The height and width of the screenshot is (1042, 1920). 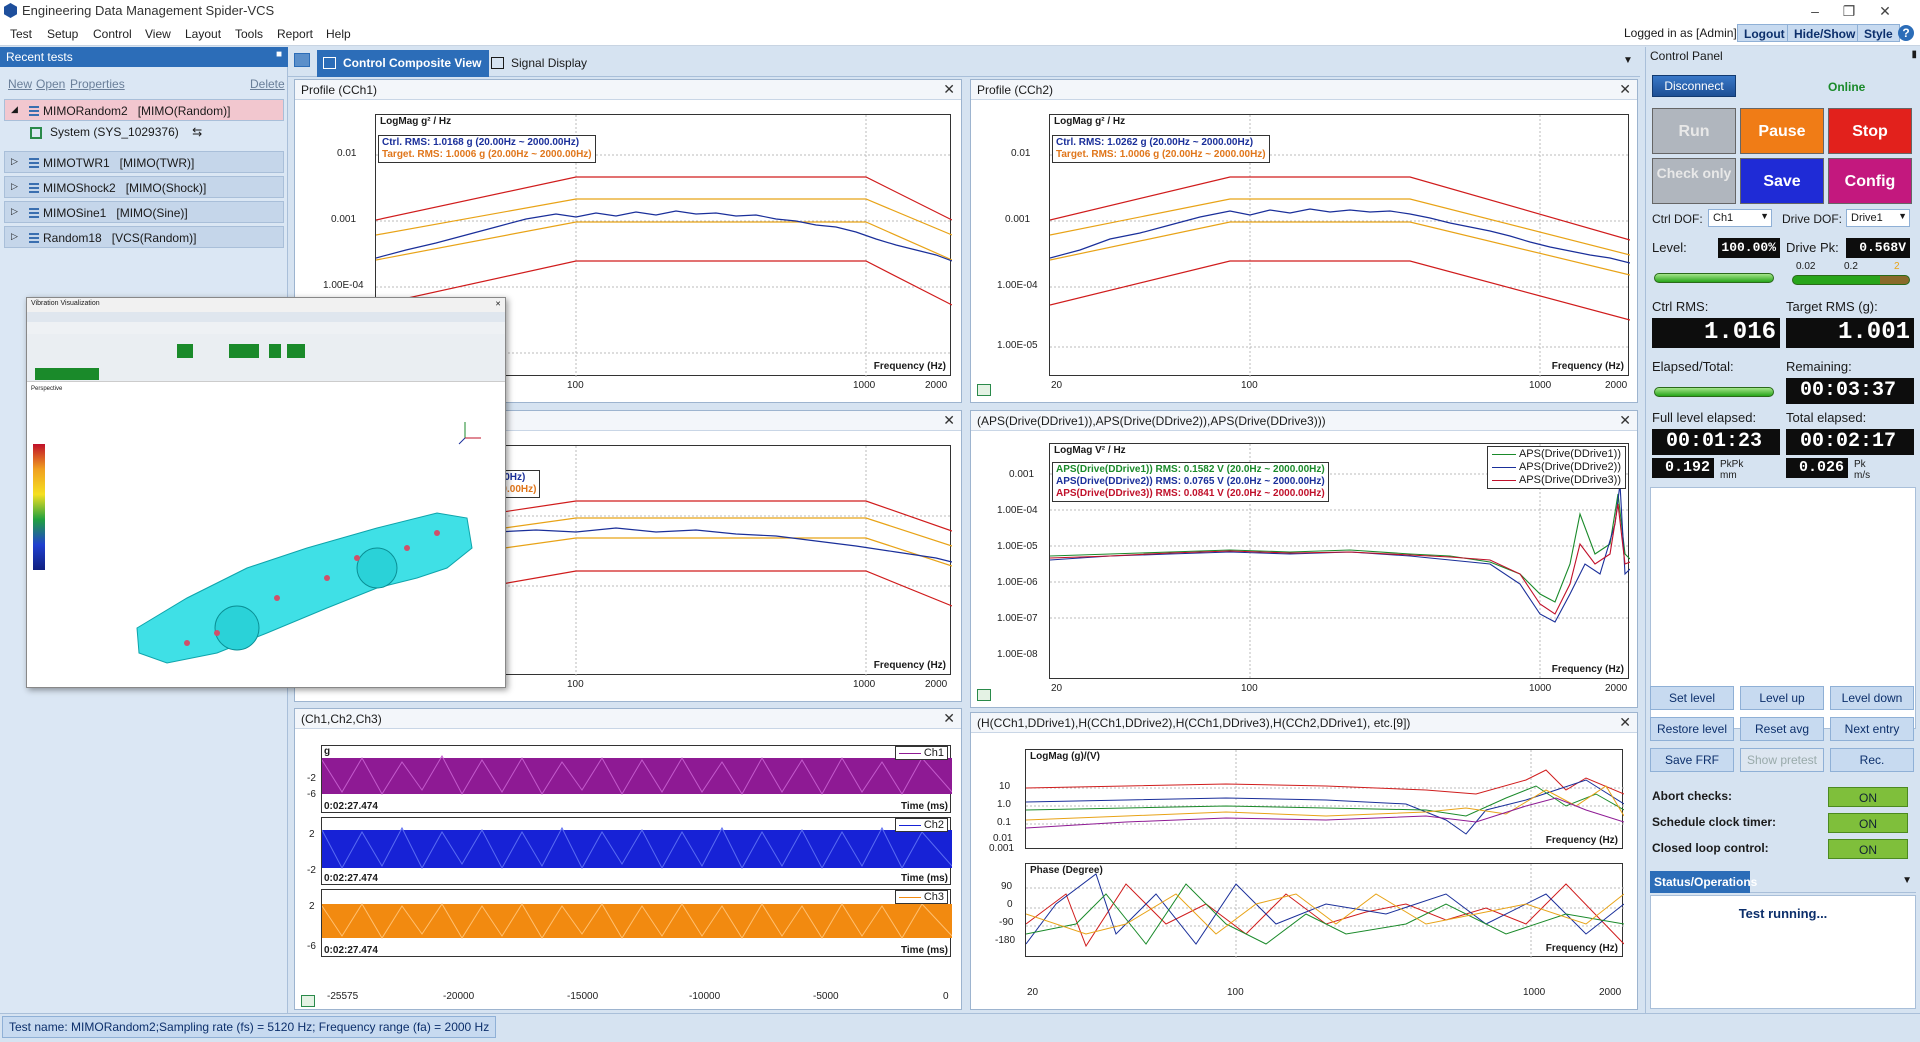 I want to click on close-window-icon: ✕, so click(x=1885, y=11).